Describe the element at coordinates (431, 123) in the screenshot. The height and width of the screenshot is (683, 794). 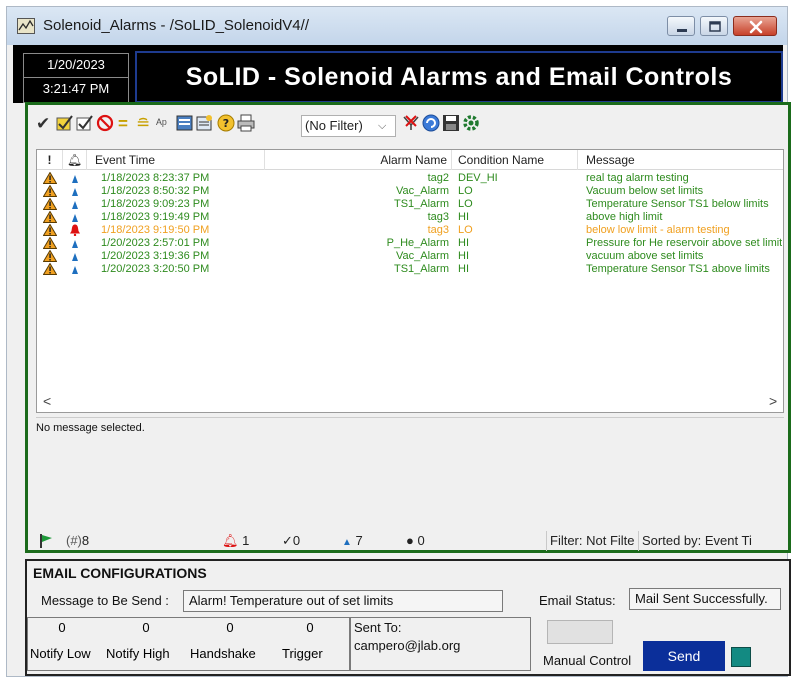
I see `refresh-icon` at that location.